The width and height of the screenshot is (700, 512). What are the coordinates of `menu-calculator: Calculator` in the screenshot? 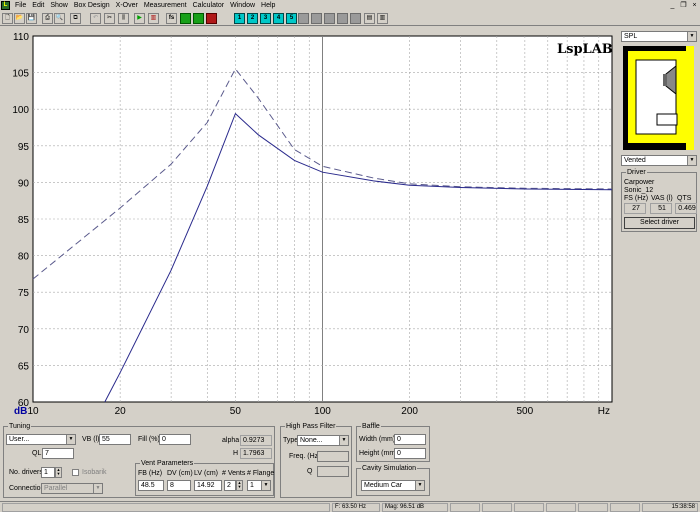 It's located at (209, 5).